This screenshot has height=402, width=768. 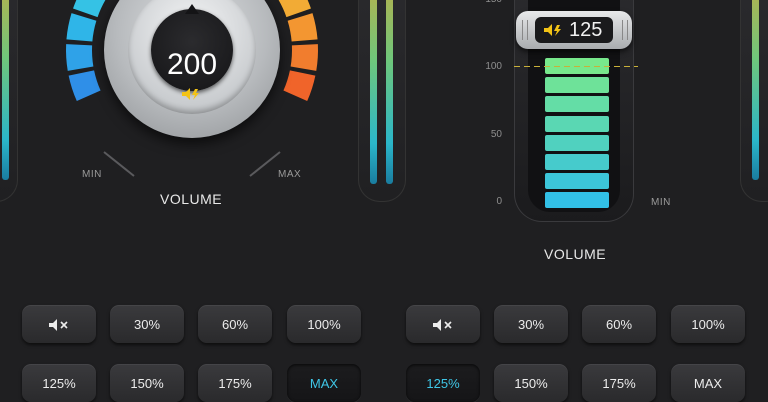 I want to click on knob-min-label: MIN, so click(x=92, y=174).